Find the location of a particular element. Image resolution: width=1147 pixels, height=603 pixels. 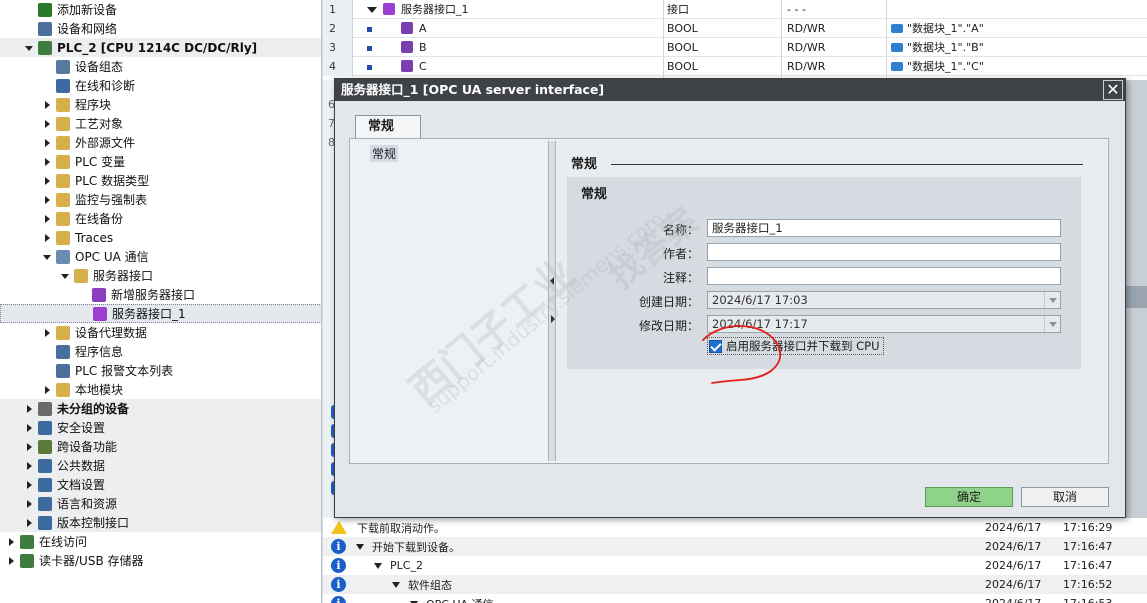

tree-item: 新增服务器接口 is located at coordinates (160, 294).